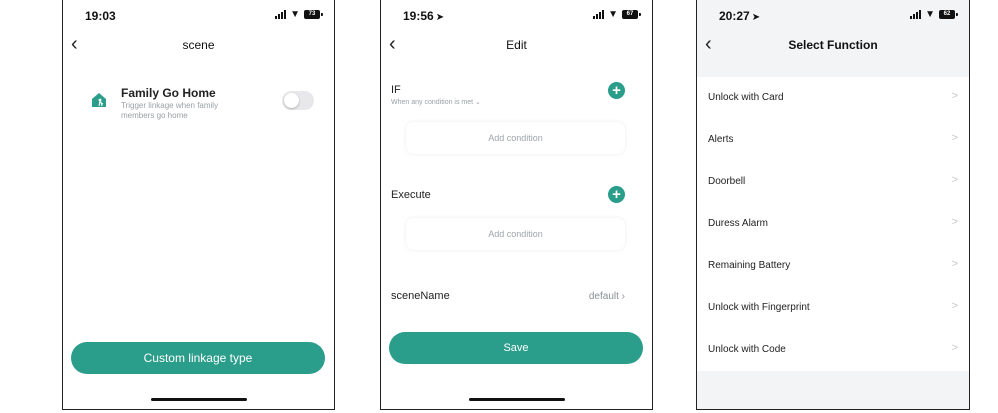 This screenshot has height=413, width=998. What do you see at coordinates (420, 296) in the screenshot?
I see `scene-name-label: sceneName` at bounding box center [420, 296].